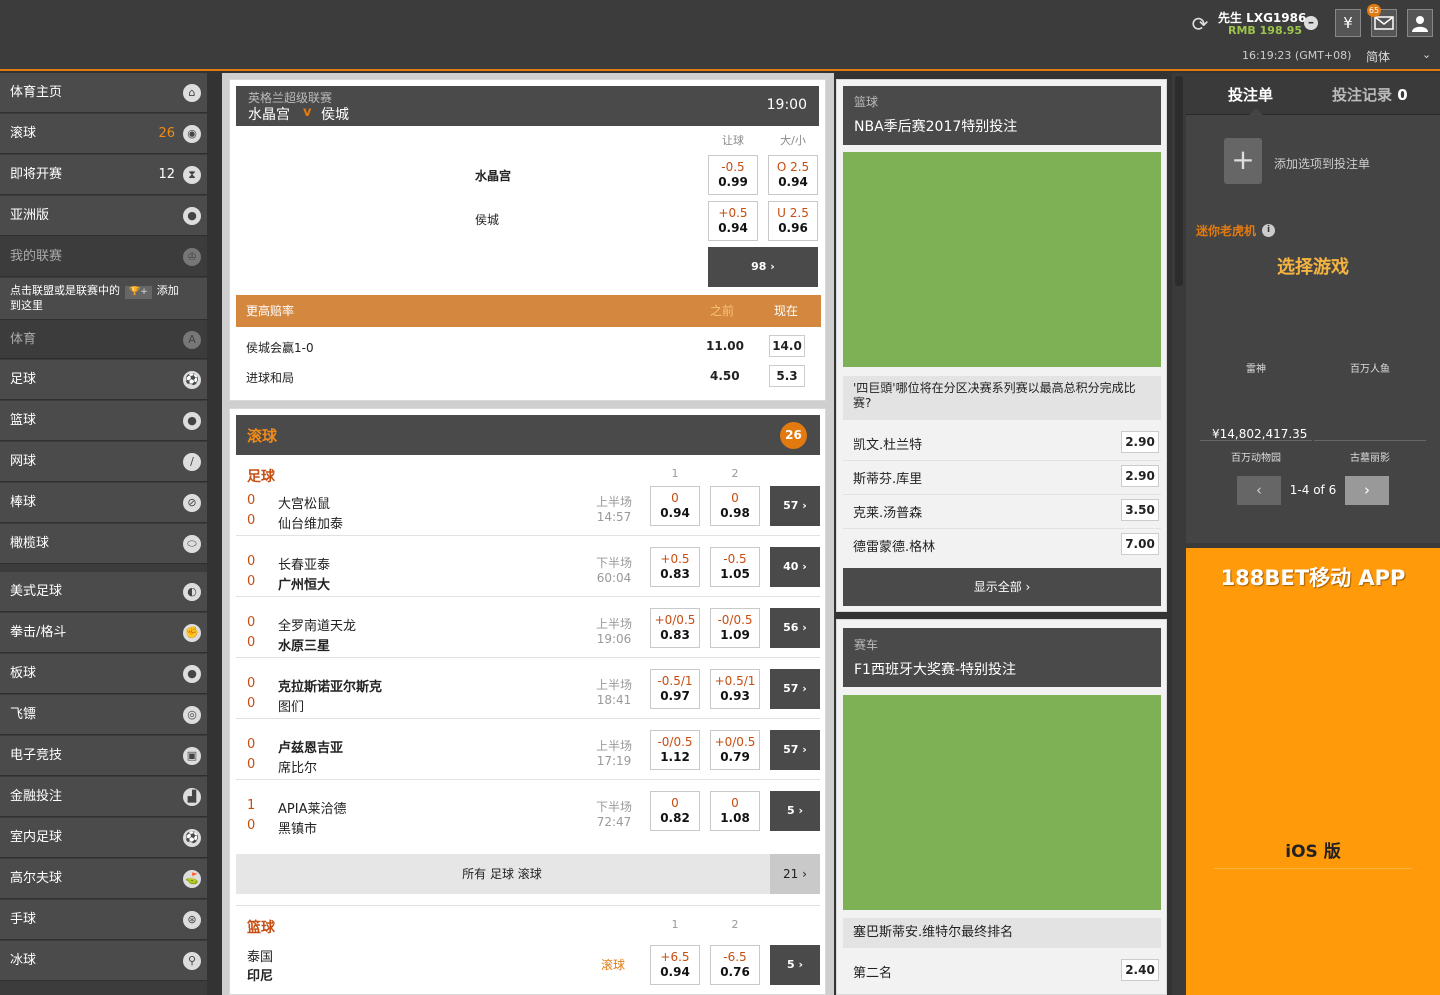 Image resolution: width=1440 pixels, height=995 pixels. Describe the element at coordinates (311, 748) in the screenshot. I see `team-home: 卢兹恩吉亚` at that location.